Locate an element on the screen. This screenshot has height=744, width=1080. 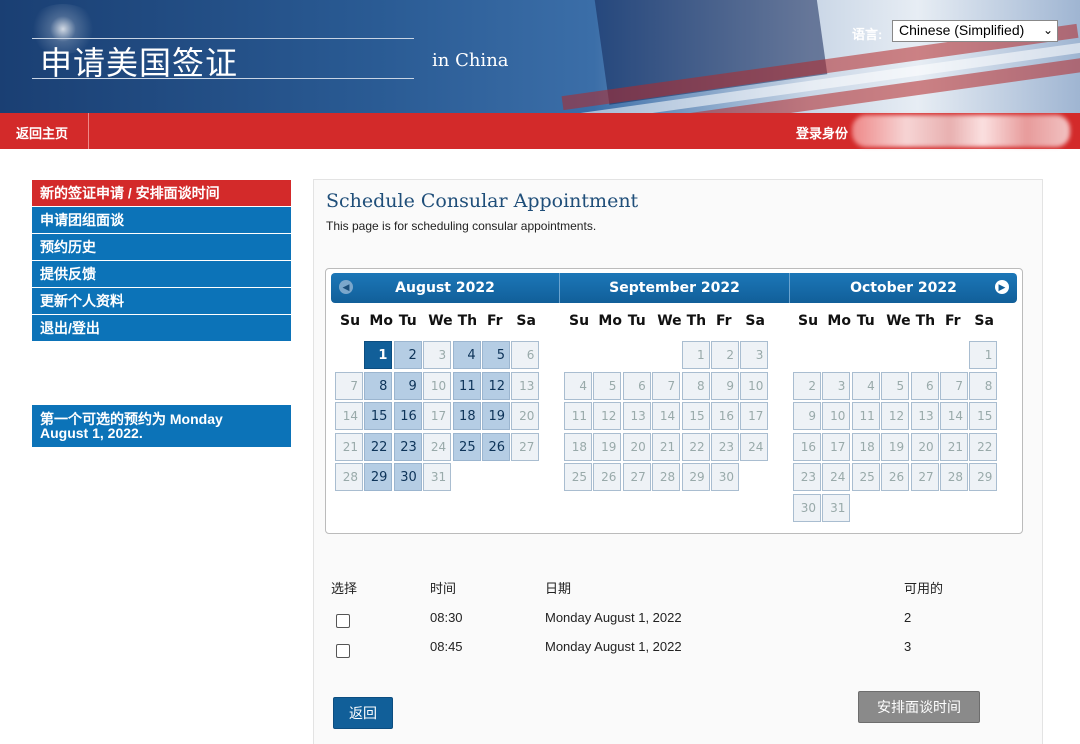
calendar-day: 11 is located at coordinates (578, 416).